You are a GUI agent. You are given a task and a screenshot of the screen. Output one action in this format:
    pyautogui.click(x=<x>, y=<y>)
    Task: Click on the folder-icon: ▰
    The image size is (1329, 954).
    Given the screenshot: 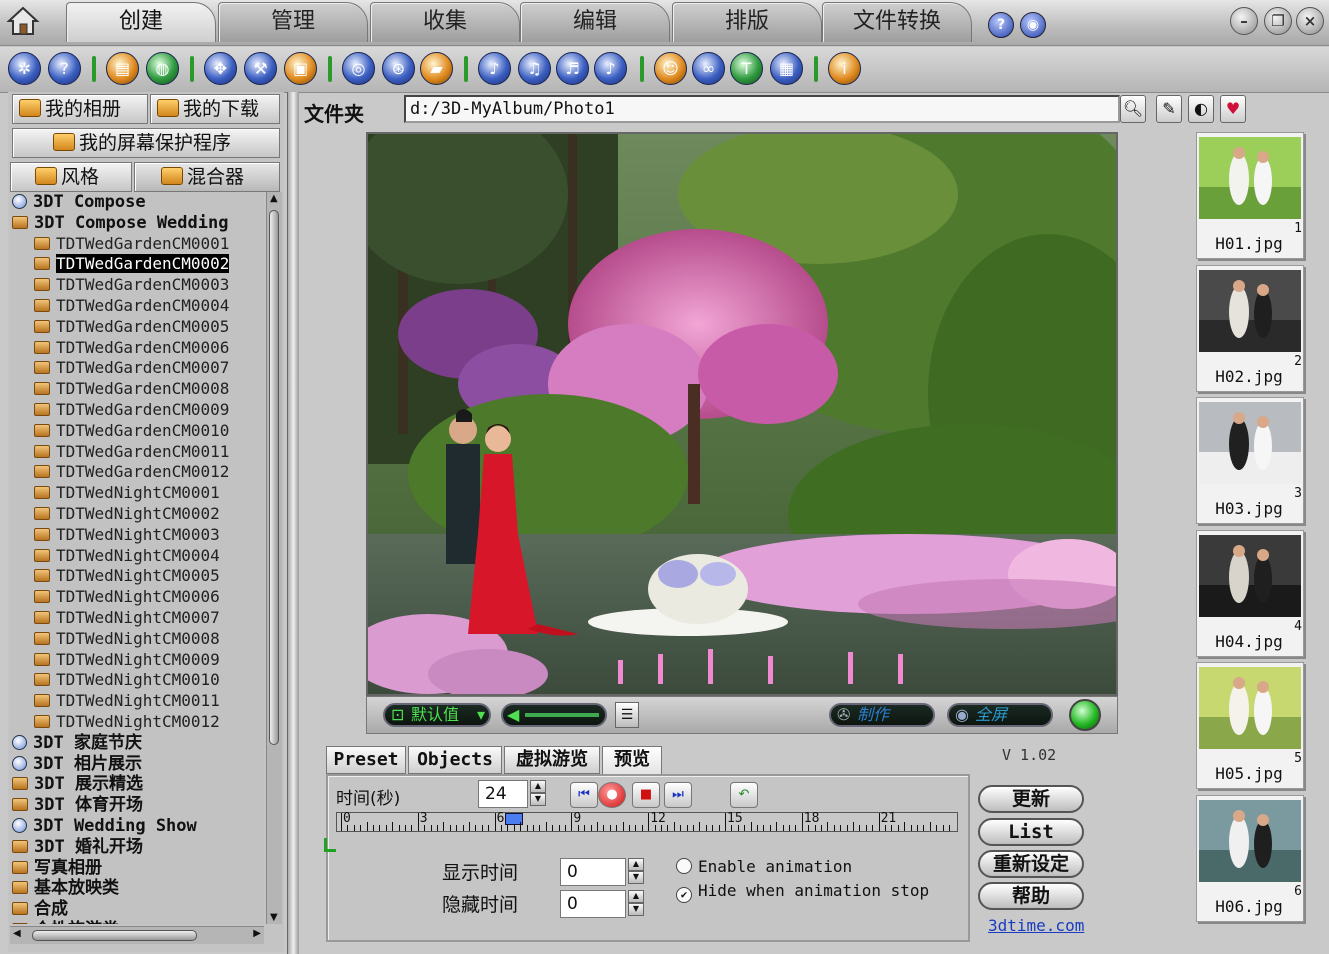 What is the action you would take?
    pyautogui.click(x=436, y=68)
    